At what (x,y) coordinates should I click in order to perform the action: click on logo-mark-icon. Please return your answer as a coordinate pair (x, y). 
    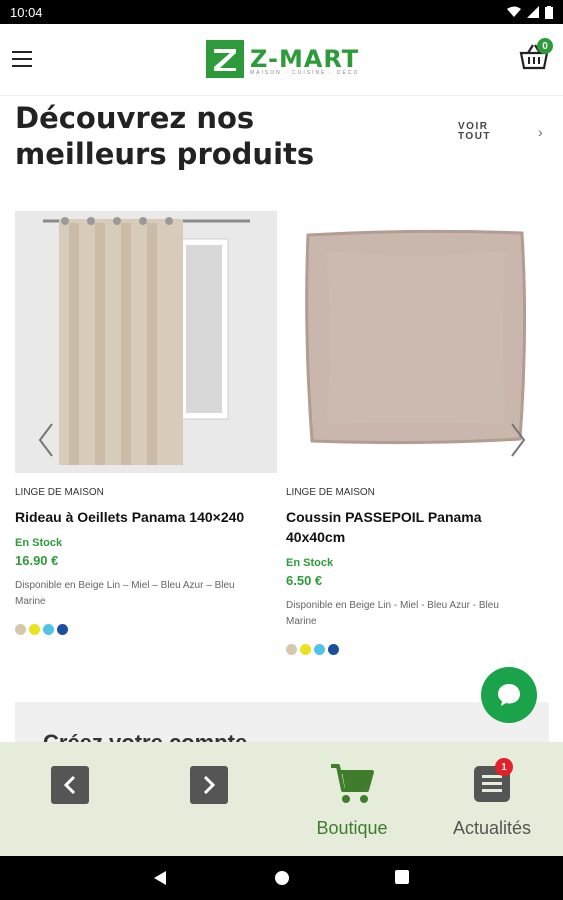
    Looking at the image, I should click on (225, 59).